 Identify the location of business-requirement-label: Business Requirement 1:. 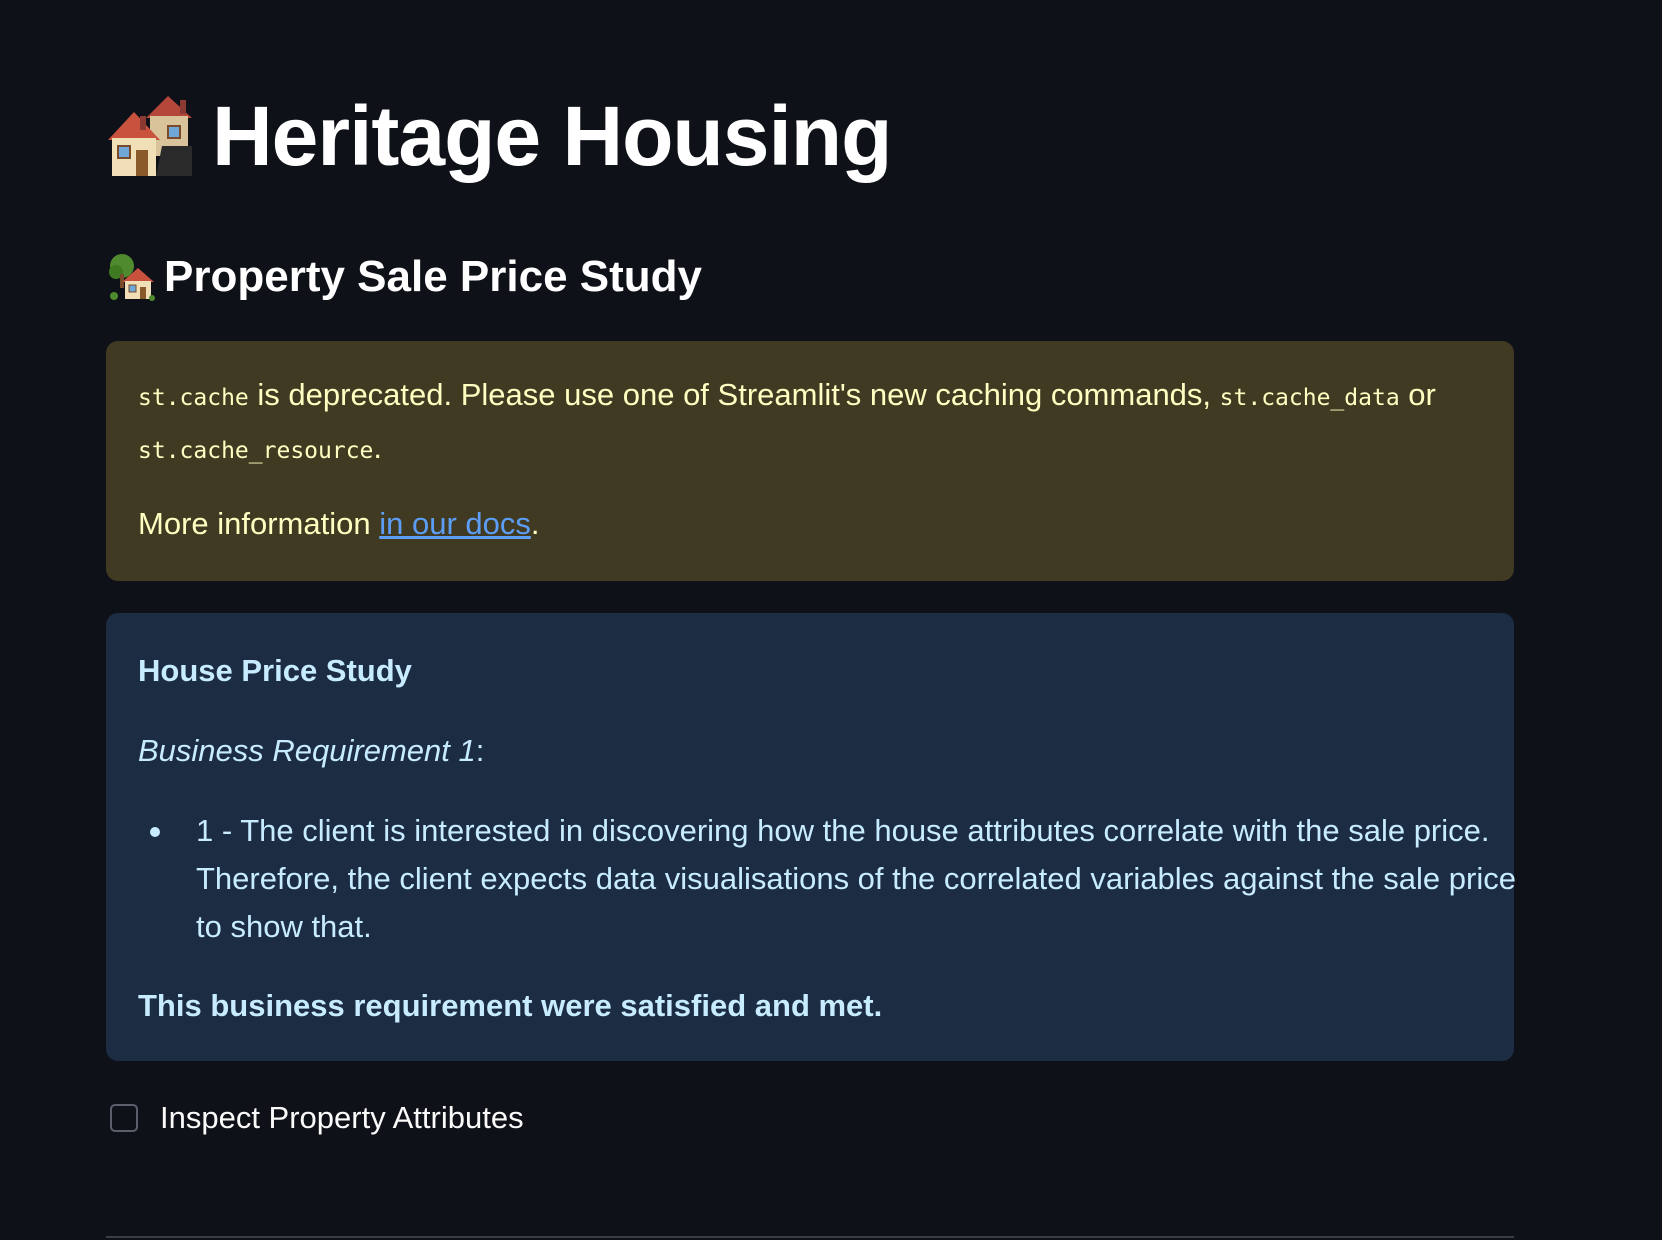
(311, 751).